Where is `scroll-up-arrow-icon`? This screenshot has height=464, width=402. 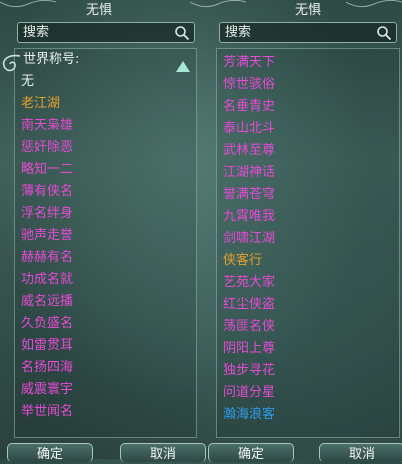 scroll-up-arrow-icon is located at coordinates (183, 66).